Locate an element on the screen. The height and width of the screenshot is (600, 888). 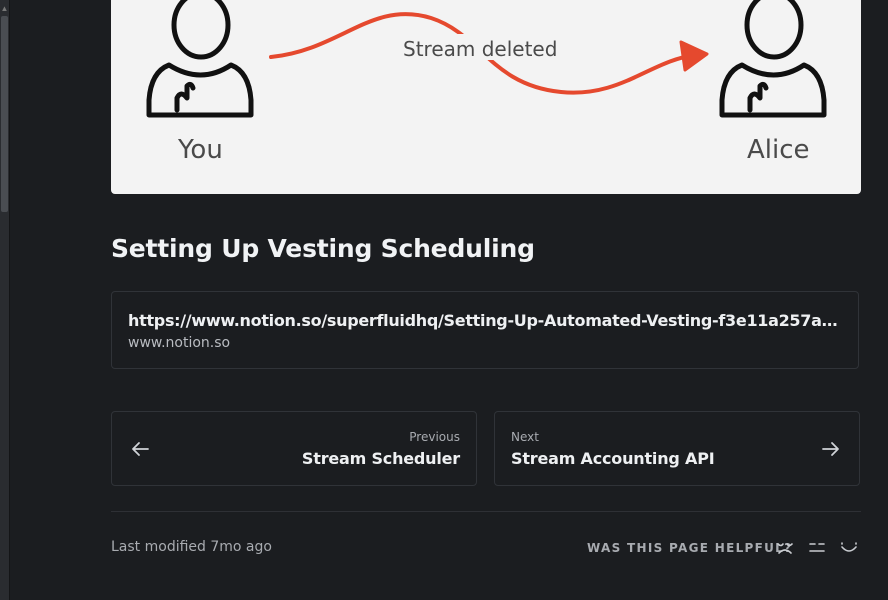
section-heading: Setting Up Vesting Scheduling is located at coordinates (323, 248).